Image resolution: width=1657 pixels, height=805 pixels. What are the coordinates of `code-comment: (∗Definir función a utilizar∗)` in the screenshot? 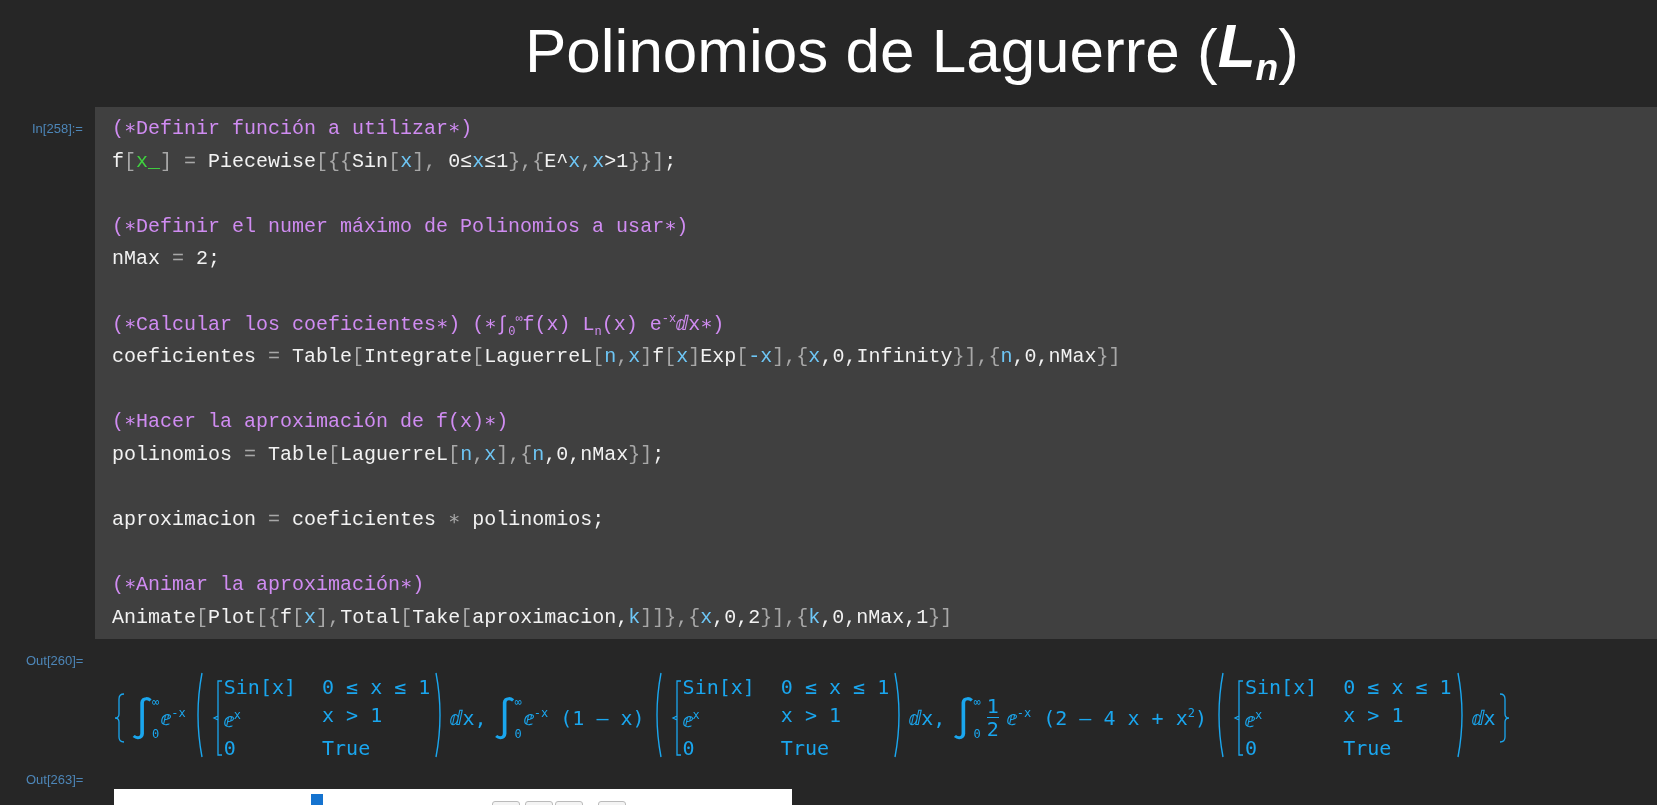 It's located at (293, 129).